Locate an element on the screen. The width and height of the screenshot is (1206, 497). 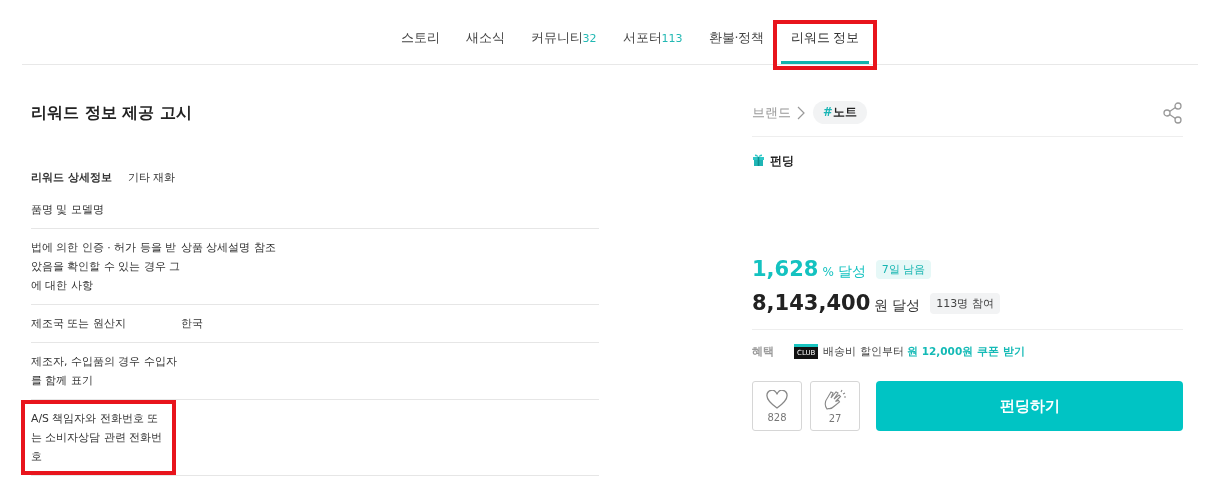
heart-icon is located at coordinates (777, 399).